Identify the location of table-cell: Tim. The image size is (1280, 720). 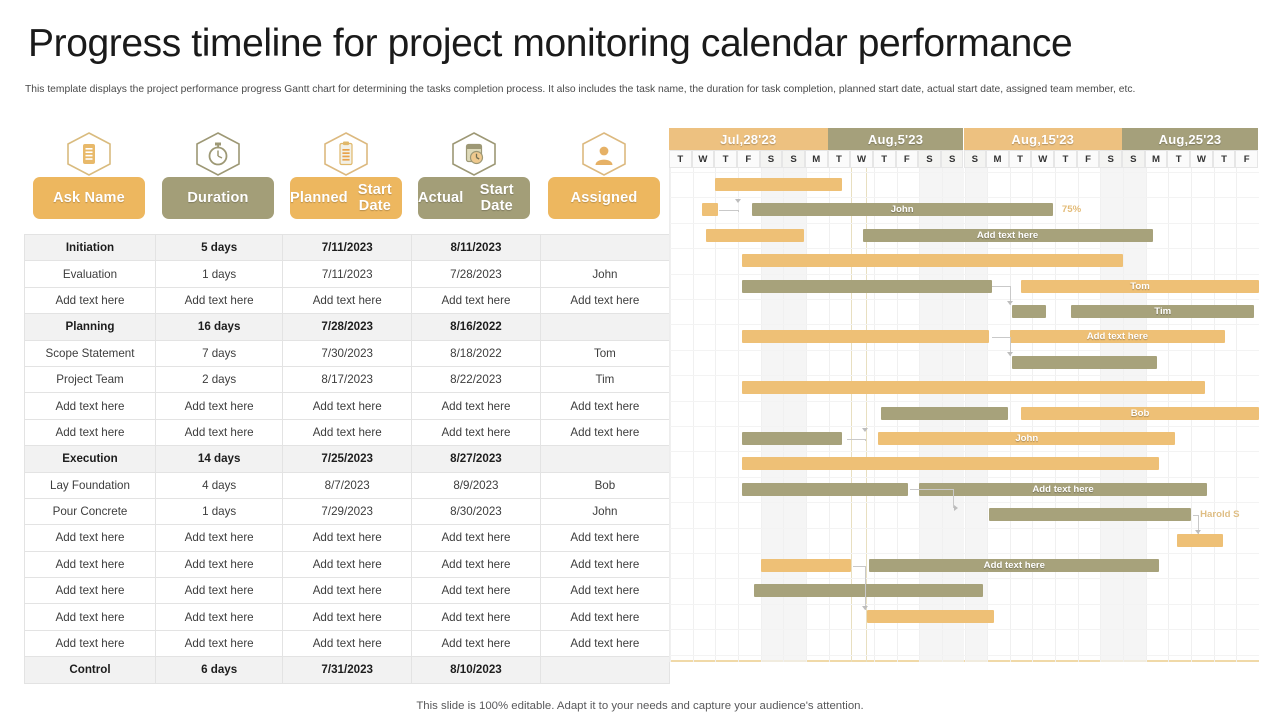
(605, 379).